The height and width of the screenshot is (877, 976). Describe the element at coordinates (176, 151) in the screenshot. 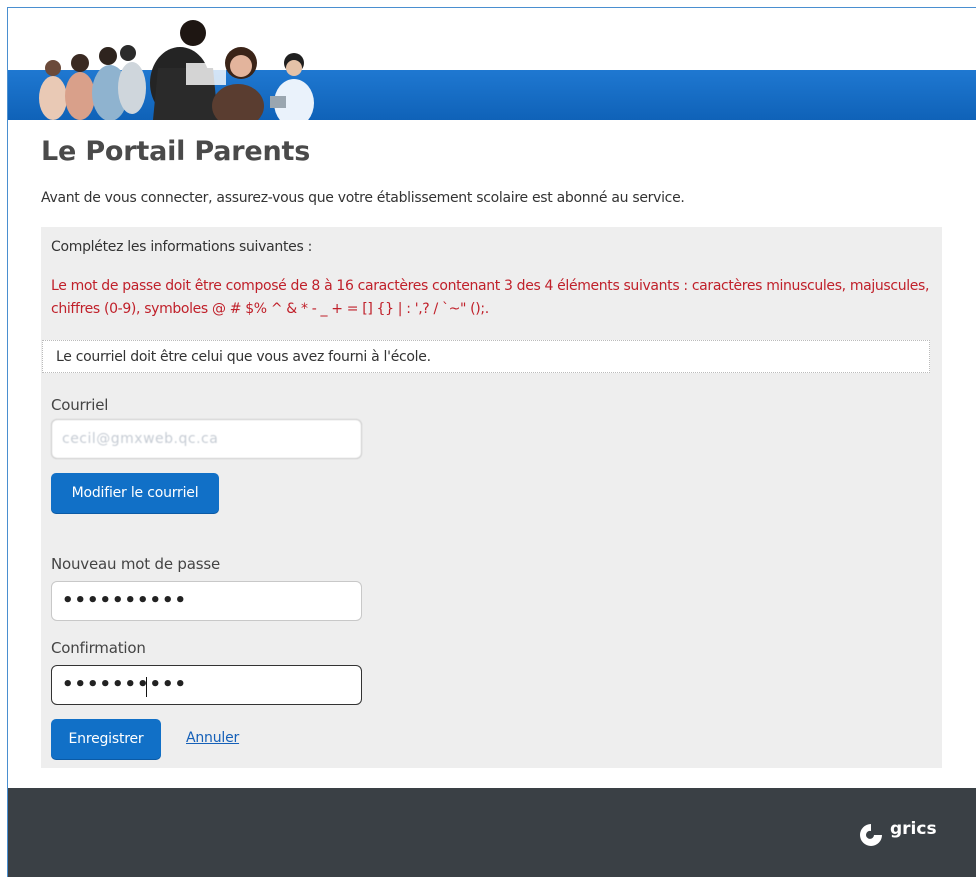

I see `page-title: Le Portail Parents` at that location.